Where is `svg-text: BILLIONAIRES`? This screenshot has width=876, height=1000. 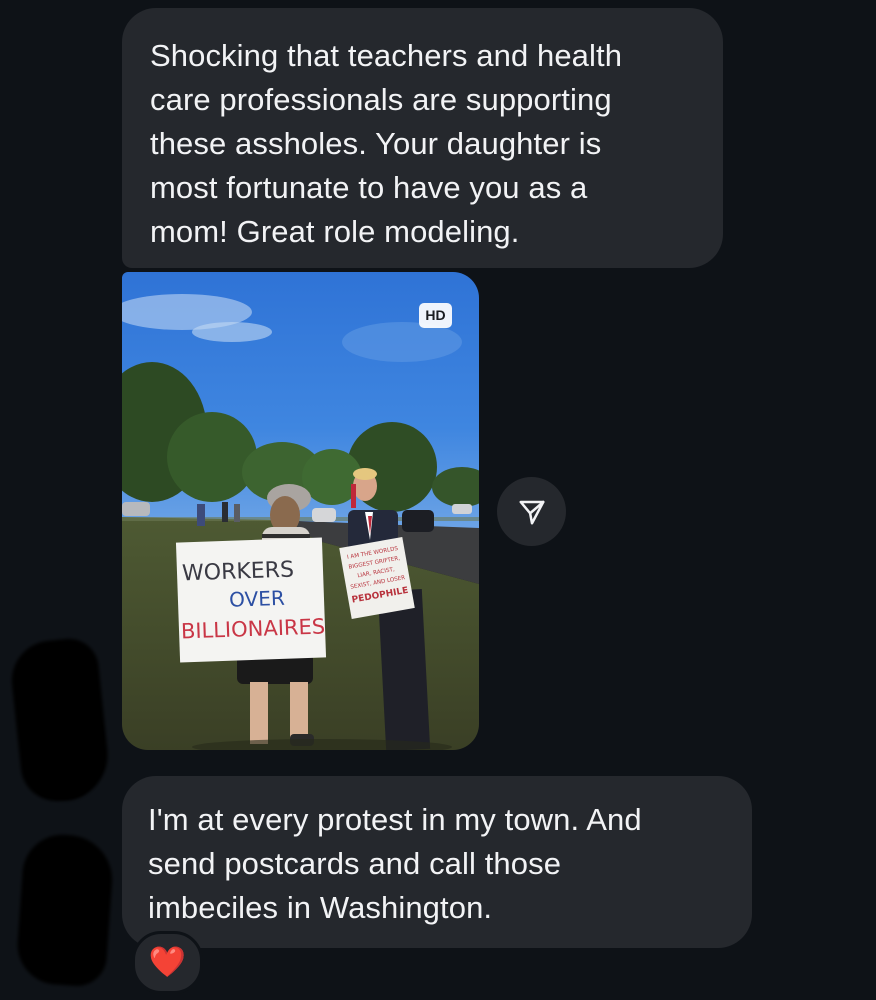 svg-text: BILLIONAIRES is located at coordinates (253, 628).